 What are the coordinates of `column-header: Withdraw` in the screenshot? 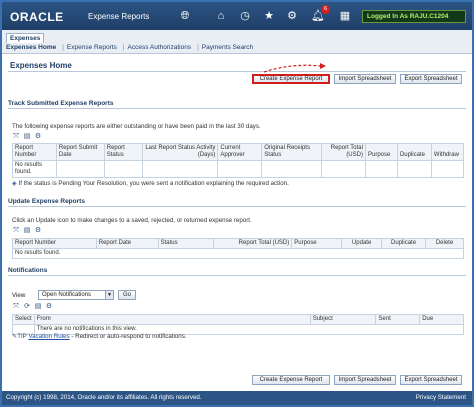 It's located at (447, 152).